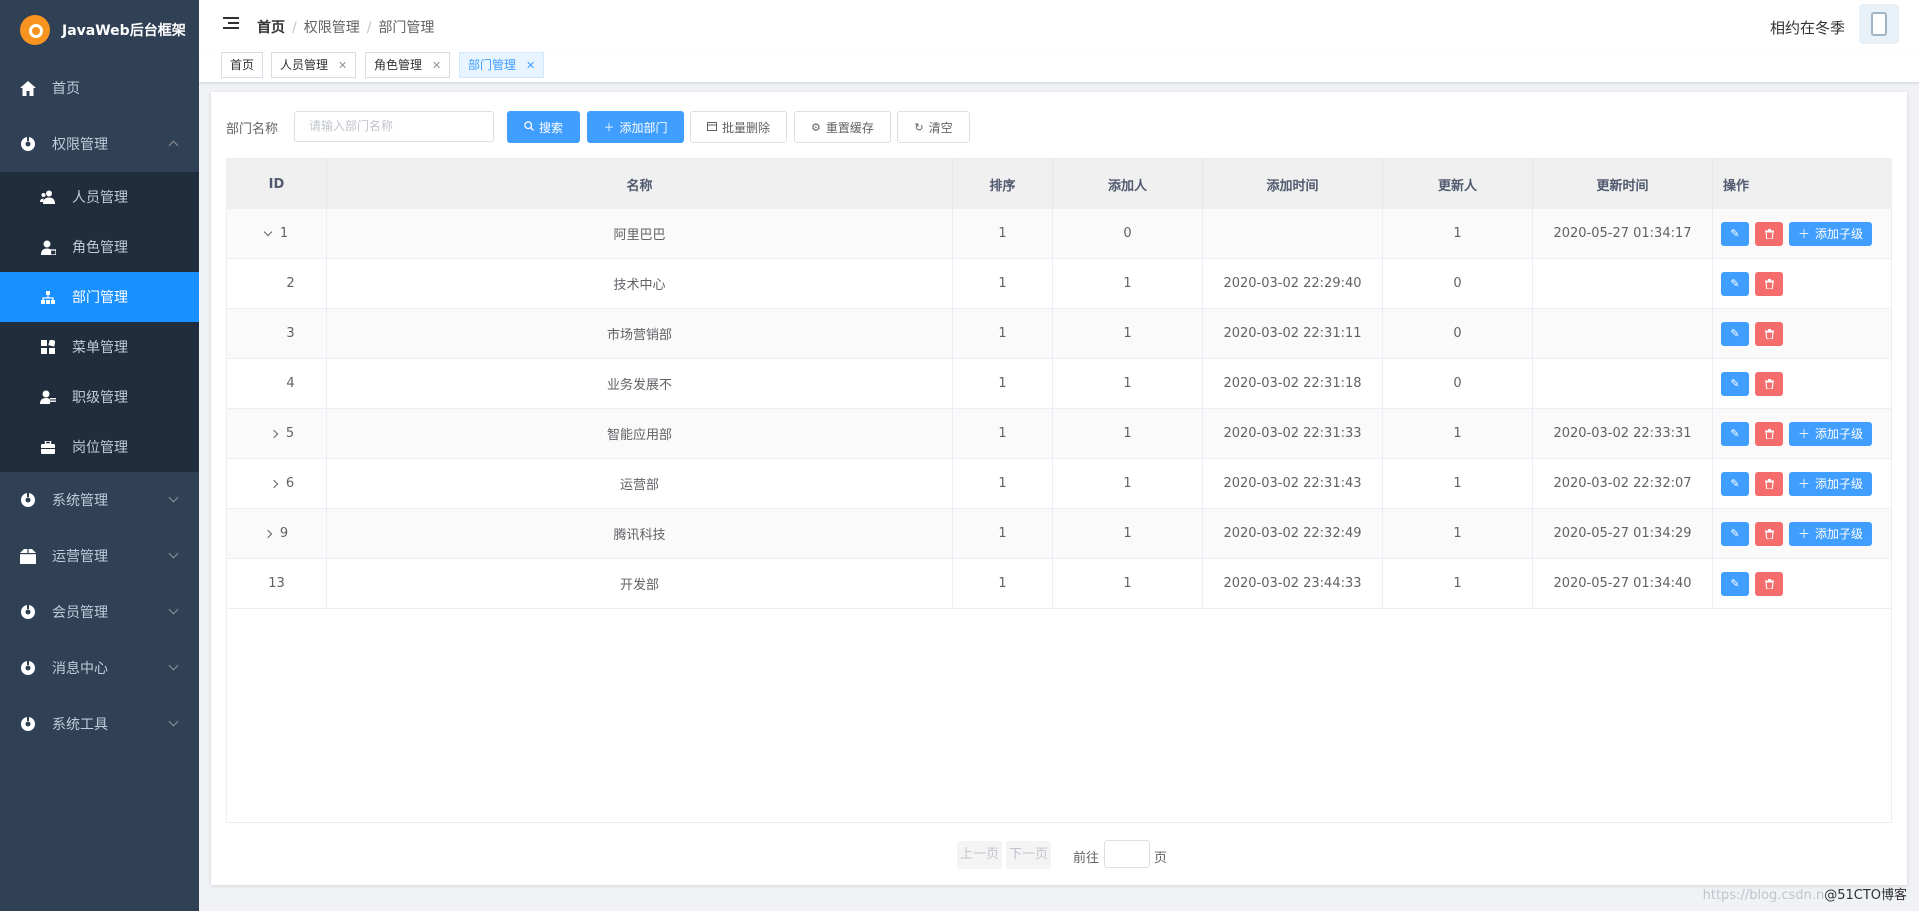 This screenshot has height=911, width=1919. What do you see at coordinates (35, 30) in the screenshot?
I see `logo-icon` at bounding box center [35, 30].